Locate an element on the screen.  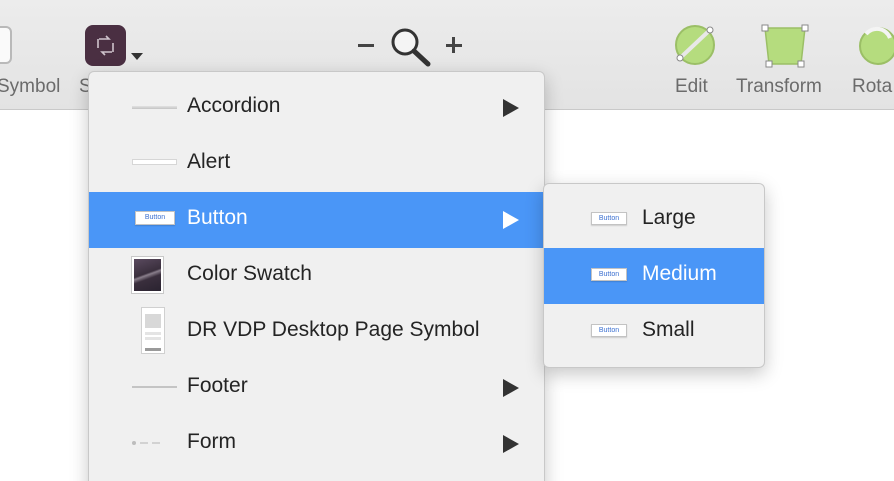
menu-item-label: Form is located at coordinates (211, 441).